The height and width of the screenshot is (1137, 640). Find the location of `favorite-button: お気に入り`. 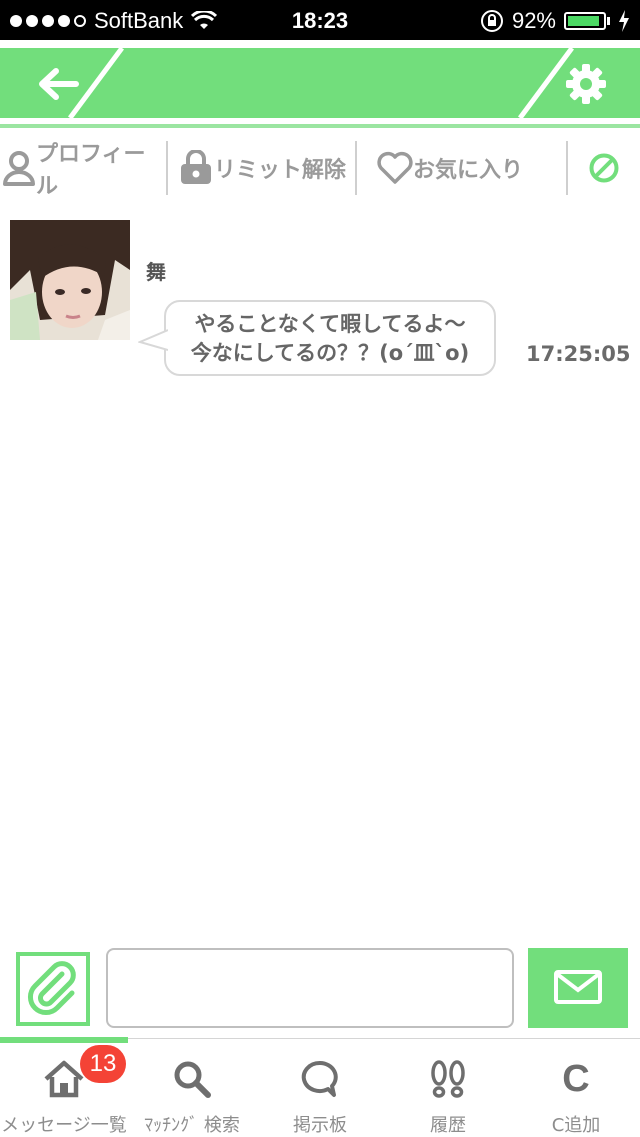

favorite-button: お気に入り is located at coordinates (461, 168).